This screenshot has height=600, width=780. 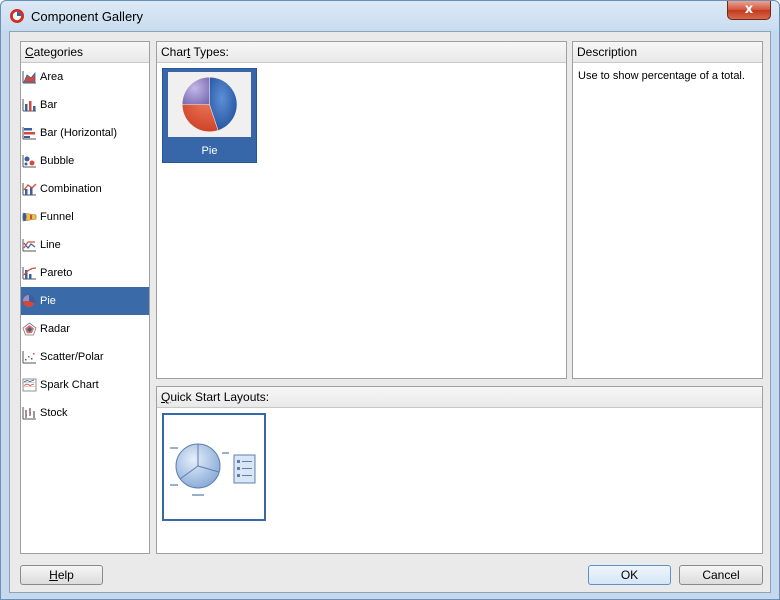 I want to click on category-label: Bubble, so click(x=57, y=161).